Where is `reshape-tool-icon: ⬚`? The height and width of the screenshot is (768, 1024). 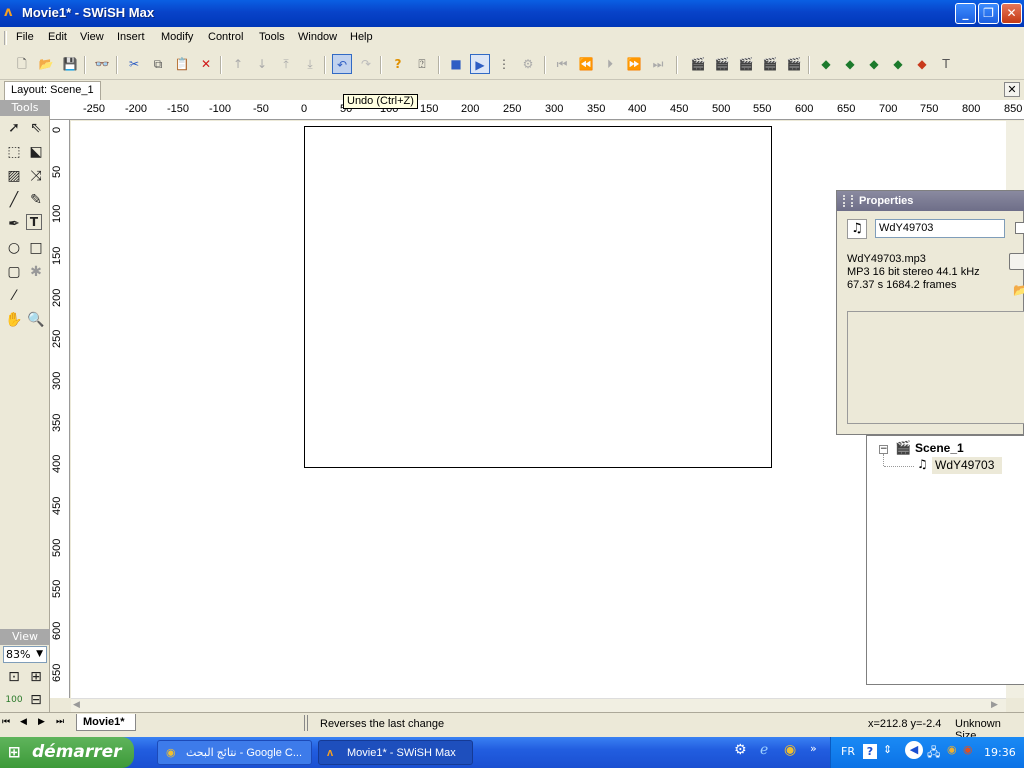 reshape-tool-icon: ⬚ is located at coordinates (14, 152).